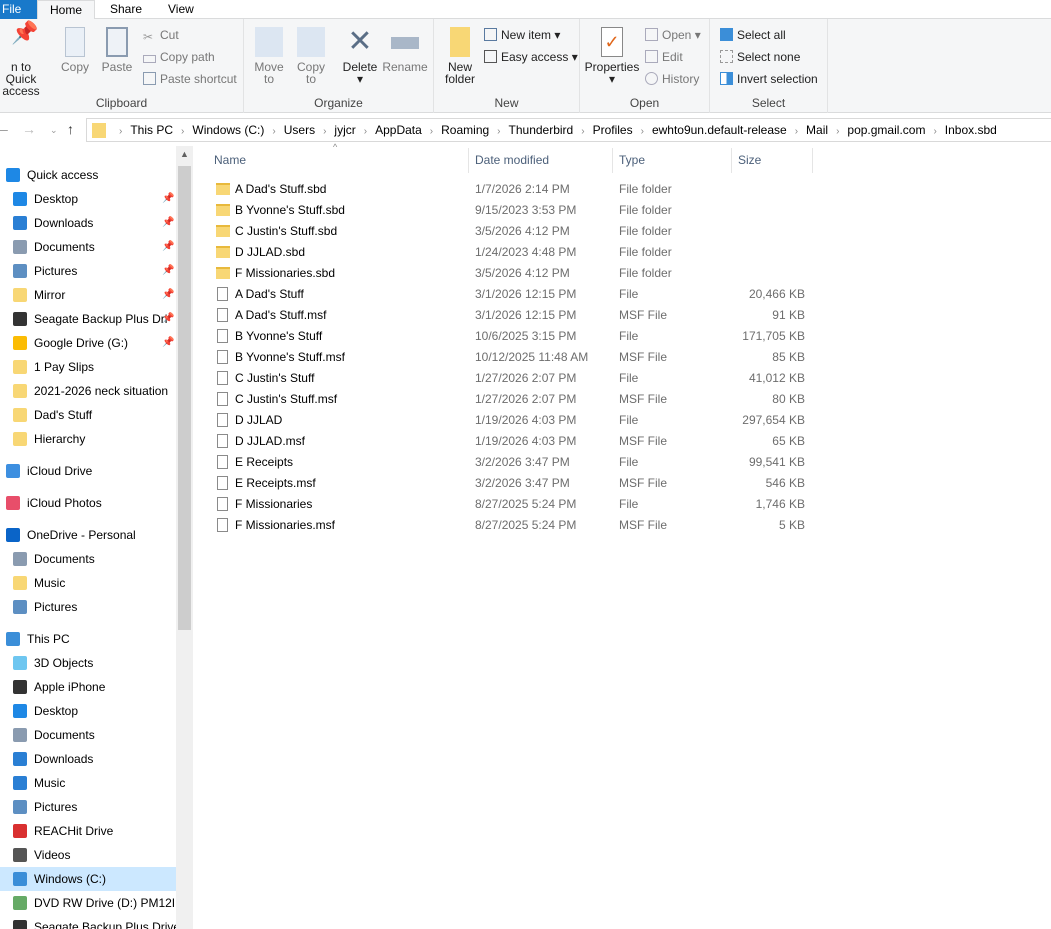 Image resolution: width=1051 pixels, height=929 pixels. I want to click on tab-share: Share, so click(126, 9).